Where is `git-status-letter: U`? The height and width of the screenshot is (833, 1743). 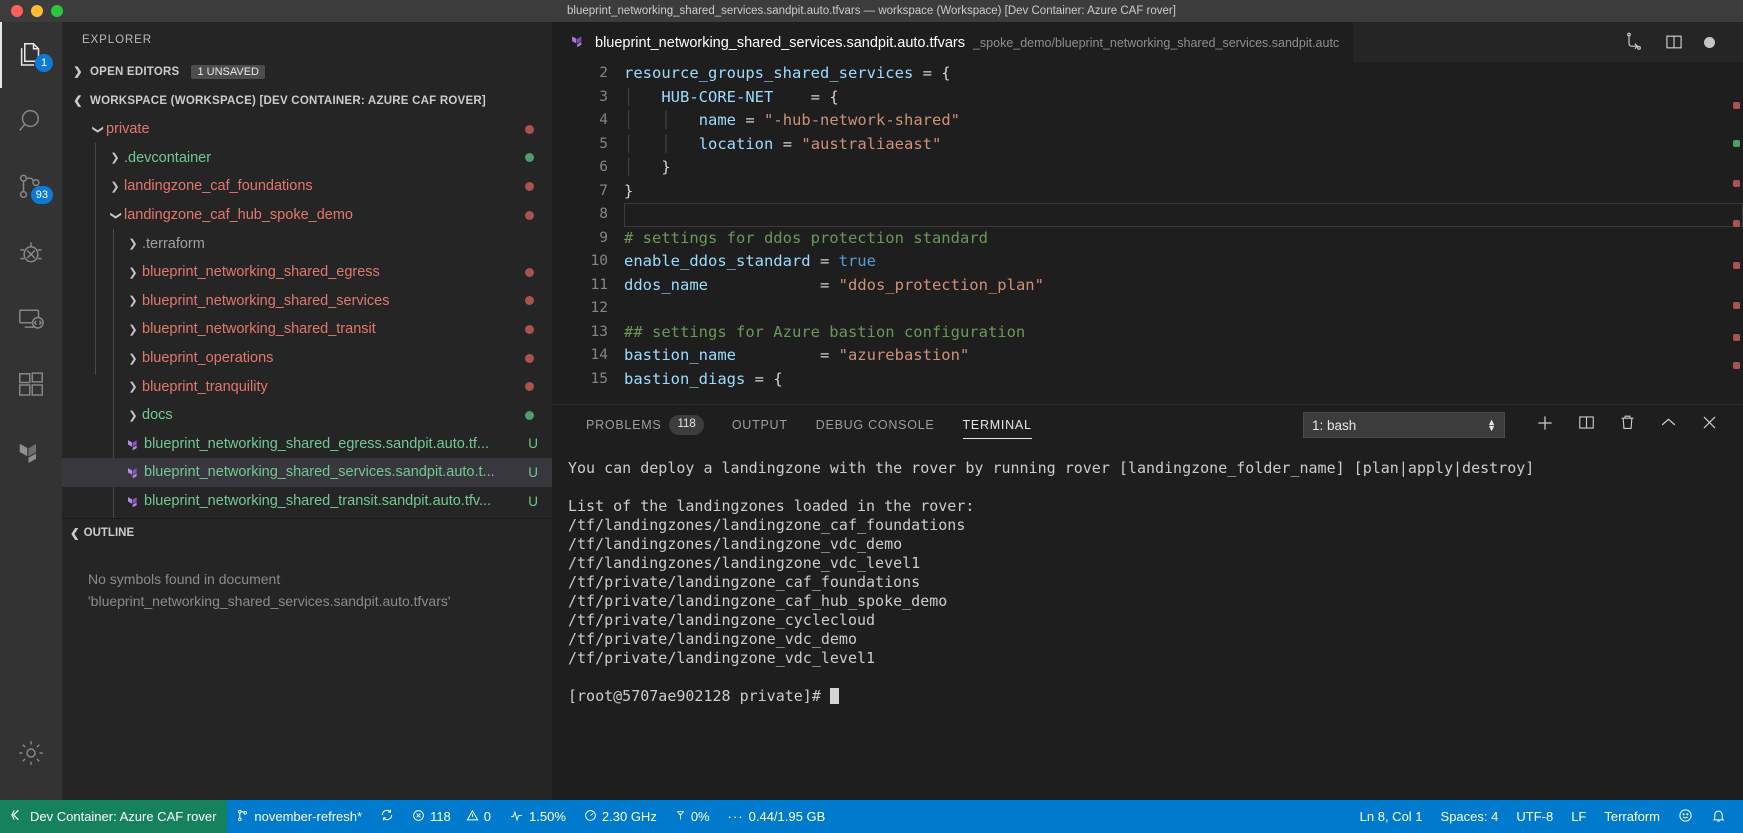 git-status-letter: U is located at coordinates (533, 472).